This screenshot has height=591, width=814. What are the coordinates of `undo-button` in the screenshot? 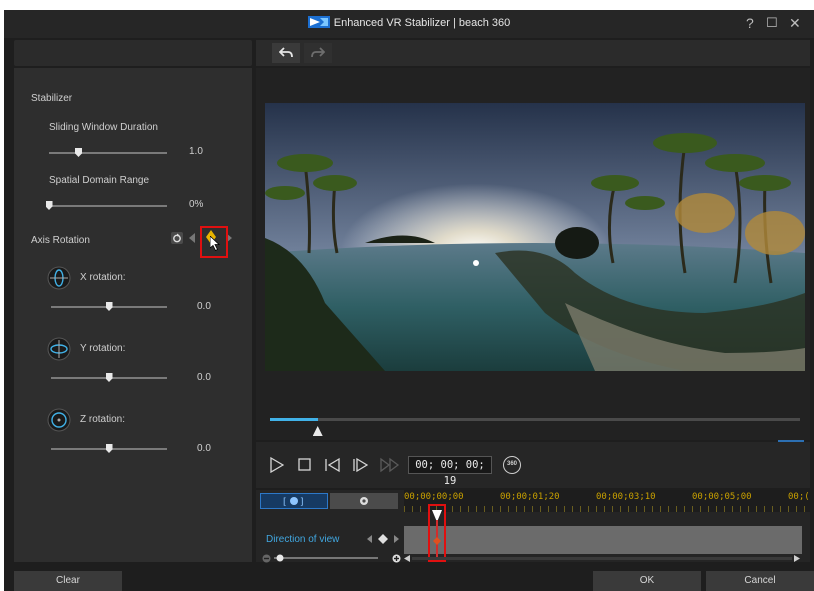 It's located at (286, 53).